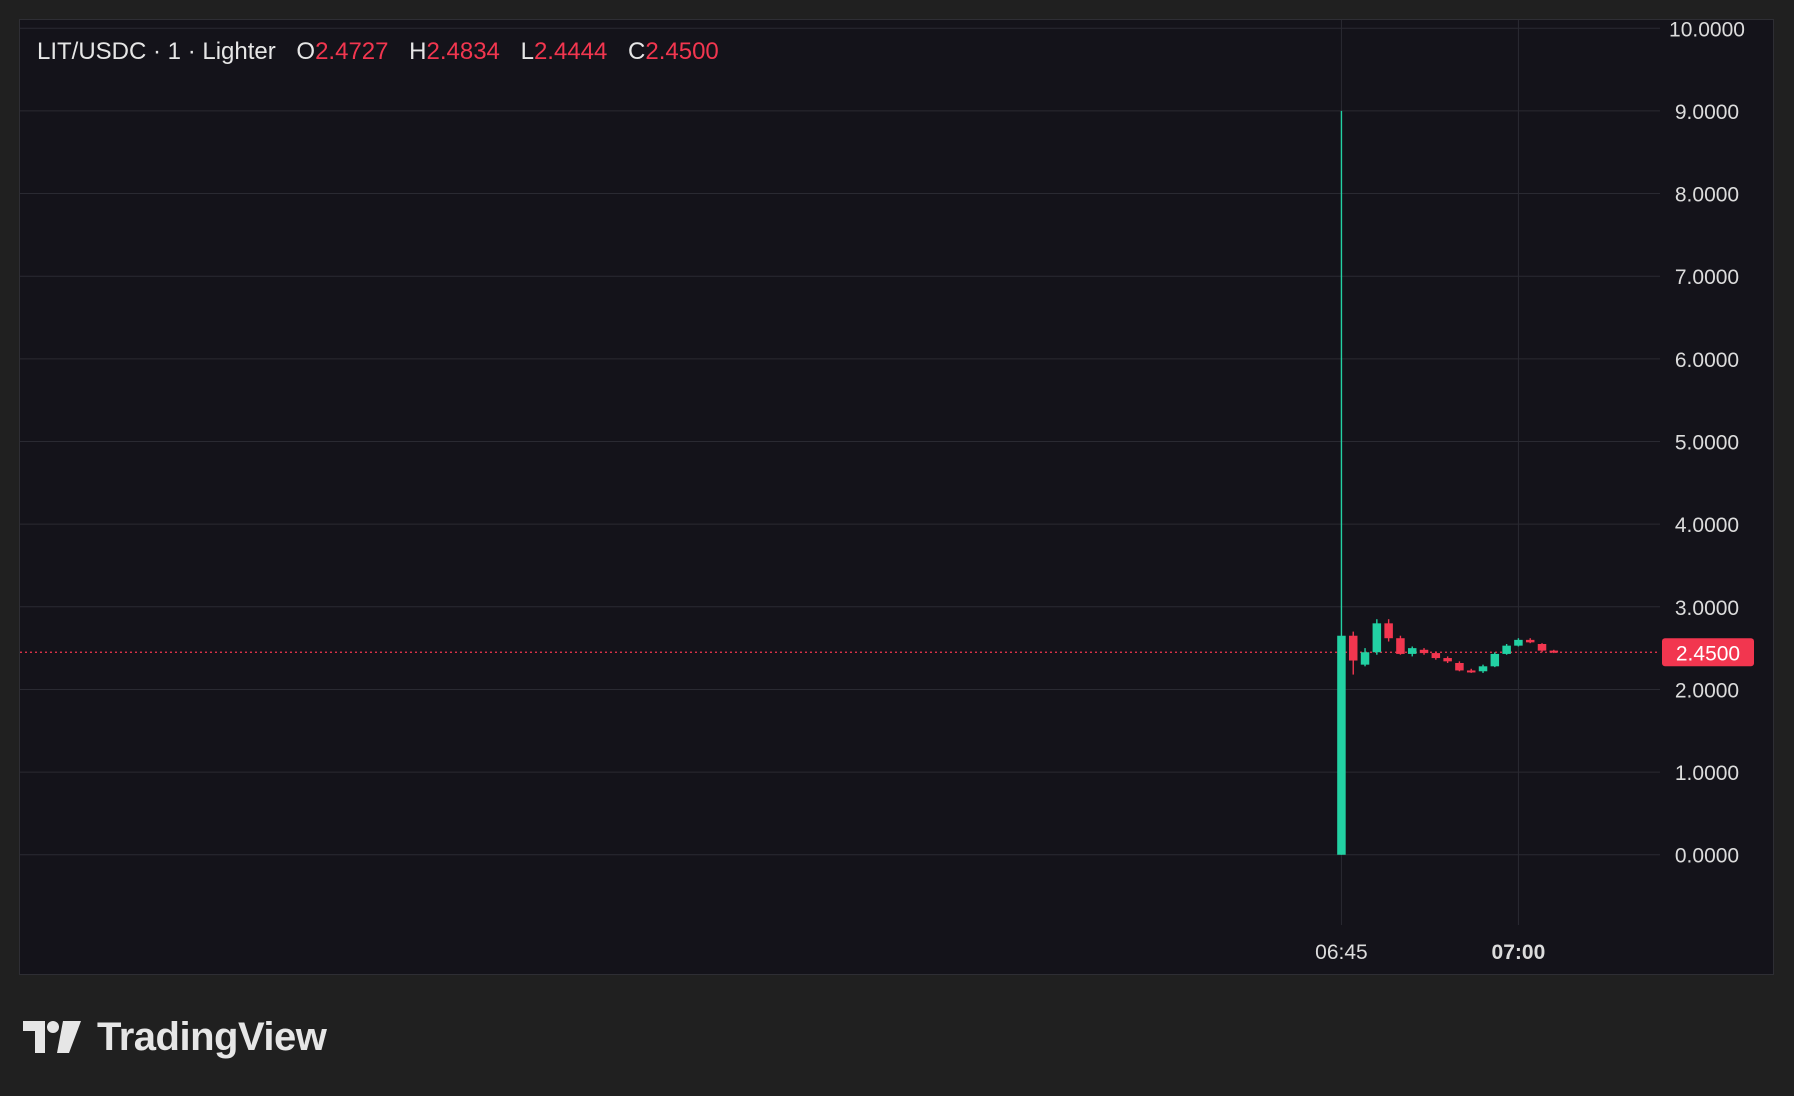  I want to click on low-value: 2.4444, so click(570, 51).